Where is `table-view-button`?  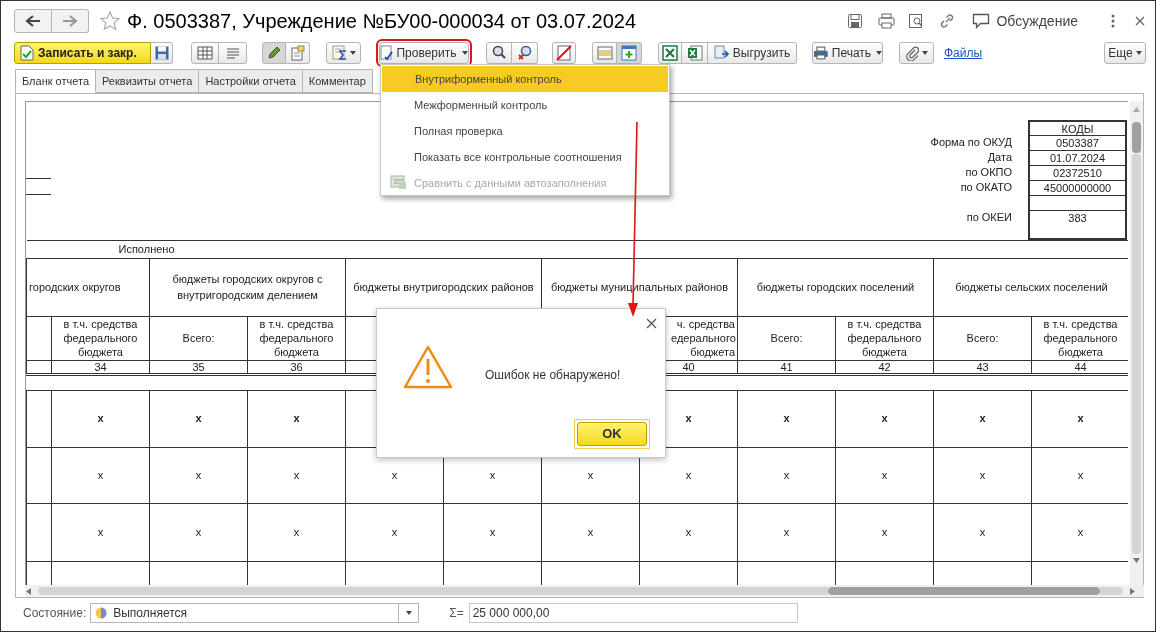 table-view-button is located at coordinates (205, 53).